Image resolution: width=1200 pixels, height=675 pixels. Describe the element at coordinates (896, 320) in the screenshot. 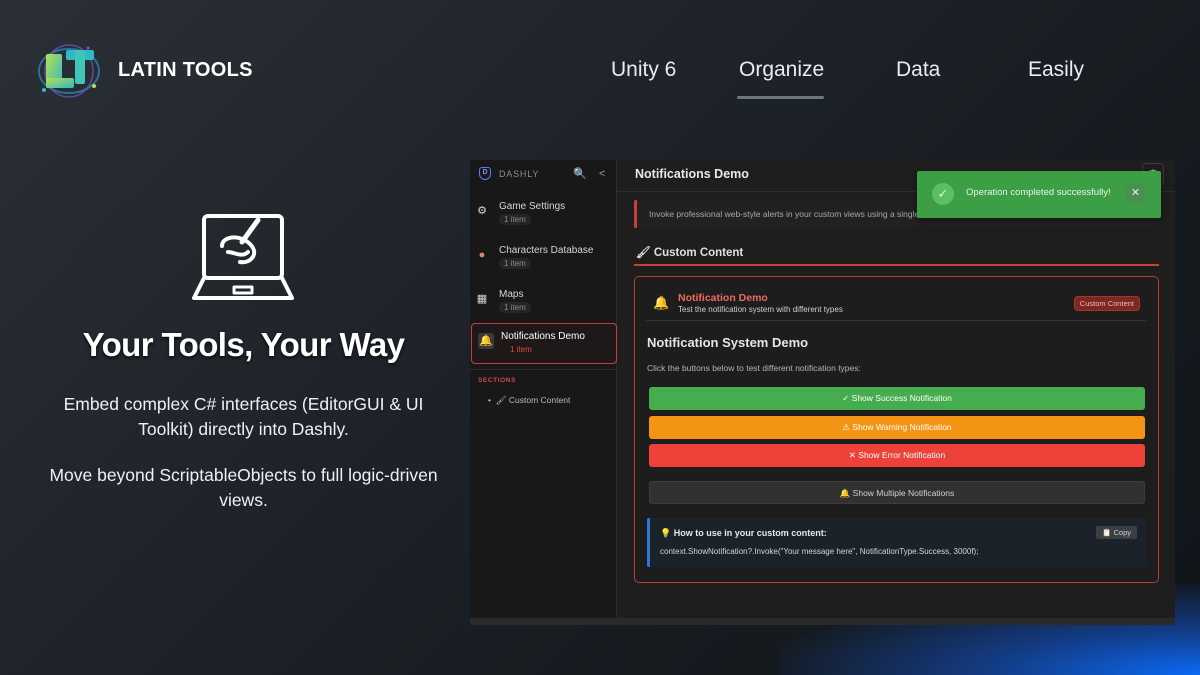

I see `panel-divider` at that location.